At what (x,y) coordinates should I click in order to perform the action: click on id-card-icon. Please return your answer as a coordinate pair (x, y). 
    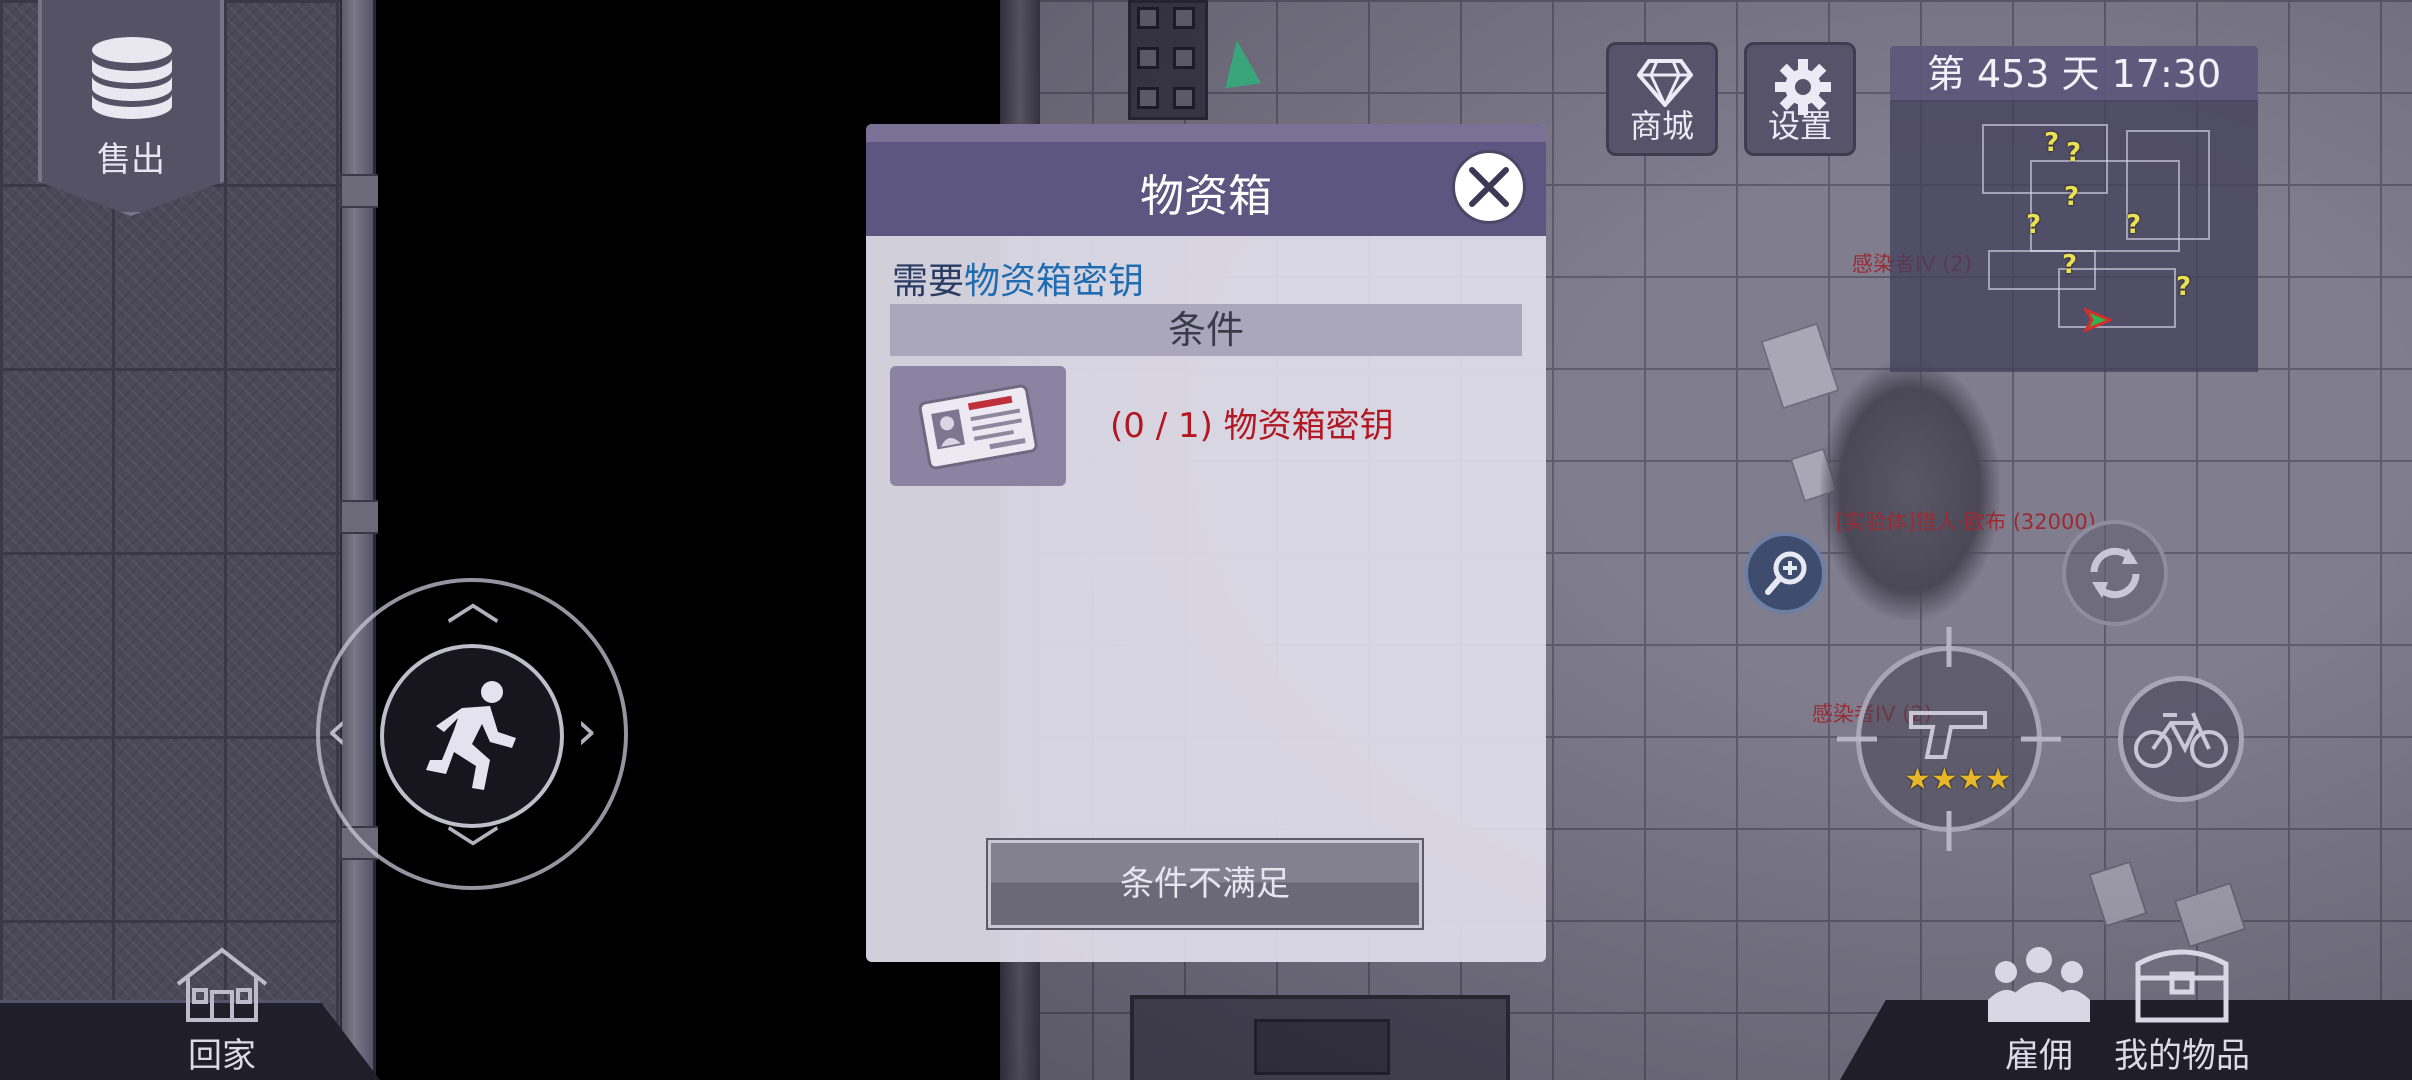
    Looking at the image, I should click on (978, 427).